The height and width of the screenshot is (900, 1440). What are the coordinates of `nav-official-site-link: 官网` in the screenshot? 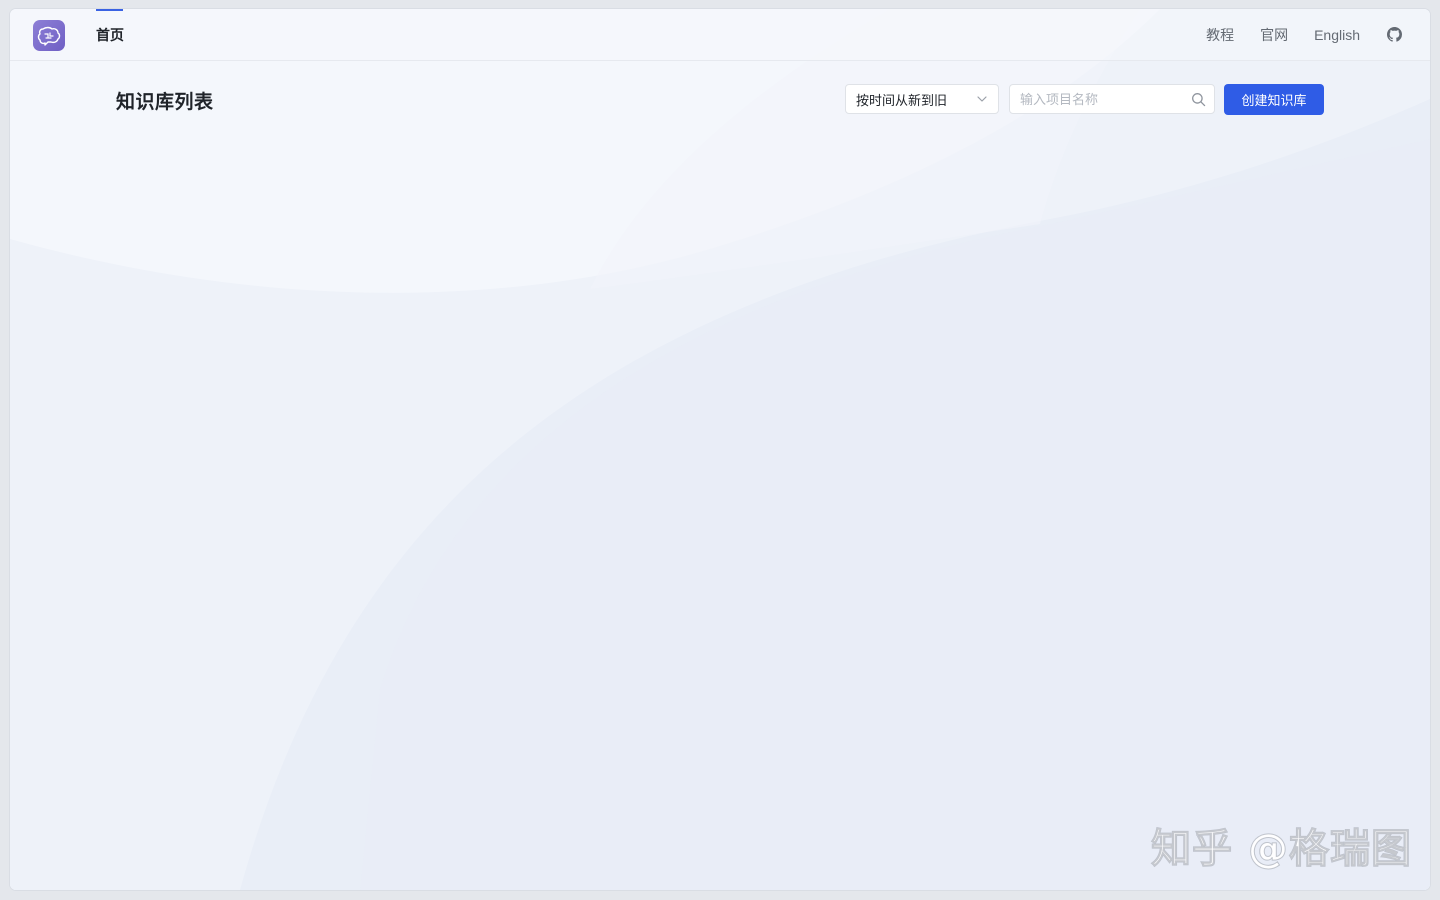 It's located at (1274, 35).